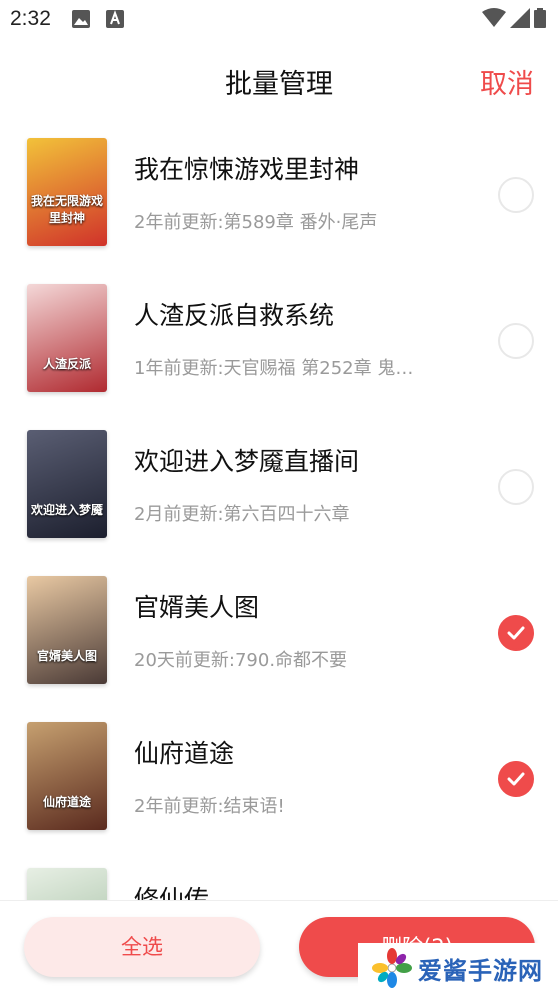  Describe the element at coordinates (66, 510) in the screenshot. I see `cover-title-text: 欢迎进入梦魇` at that location.